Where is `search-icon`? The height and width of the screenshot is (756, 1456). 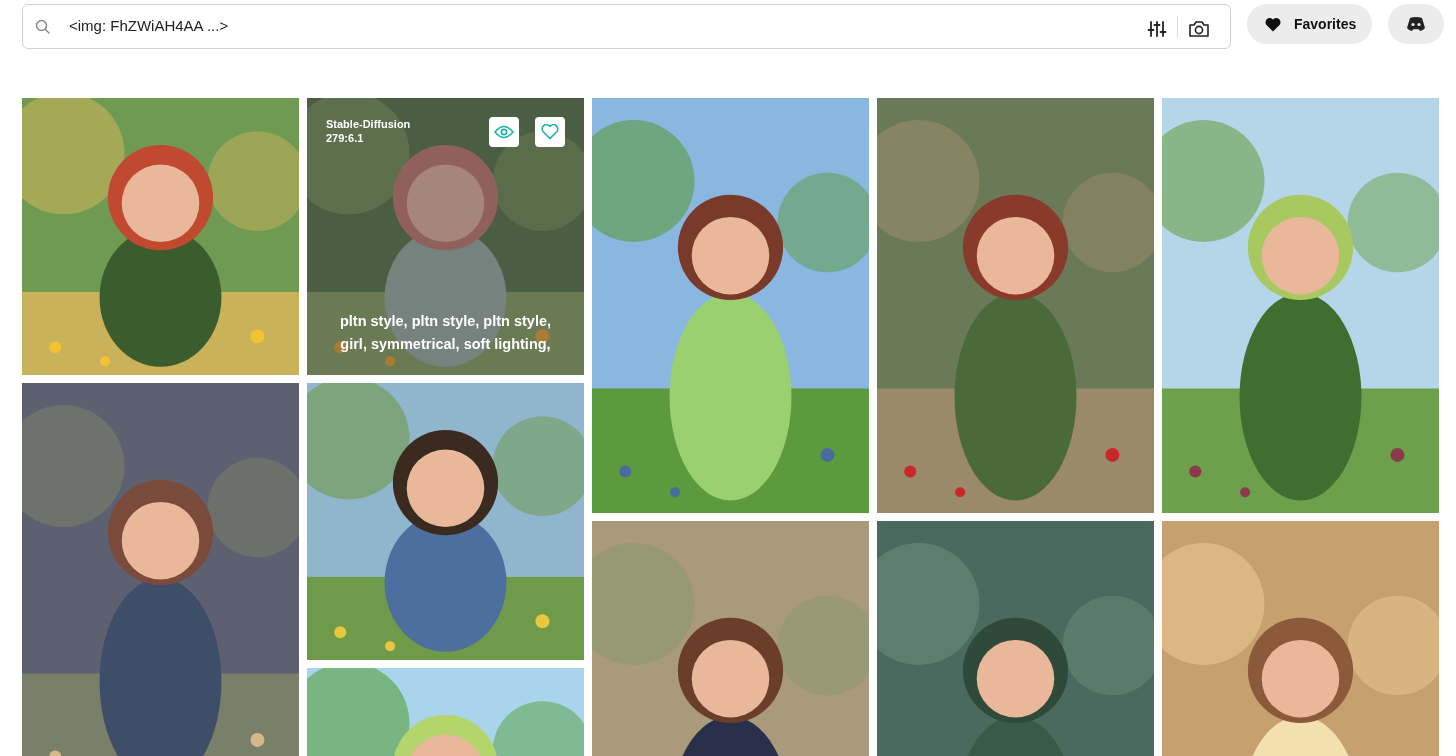
search-icon is located at coordinates (43, 26).